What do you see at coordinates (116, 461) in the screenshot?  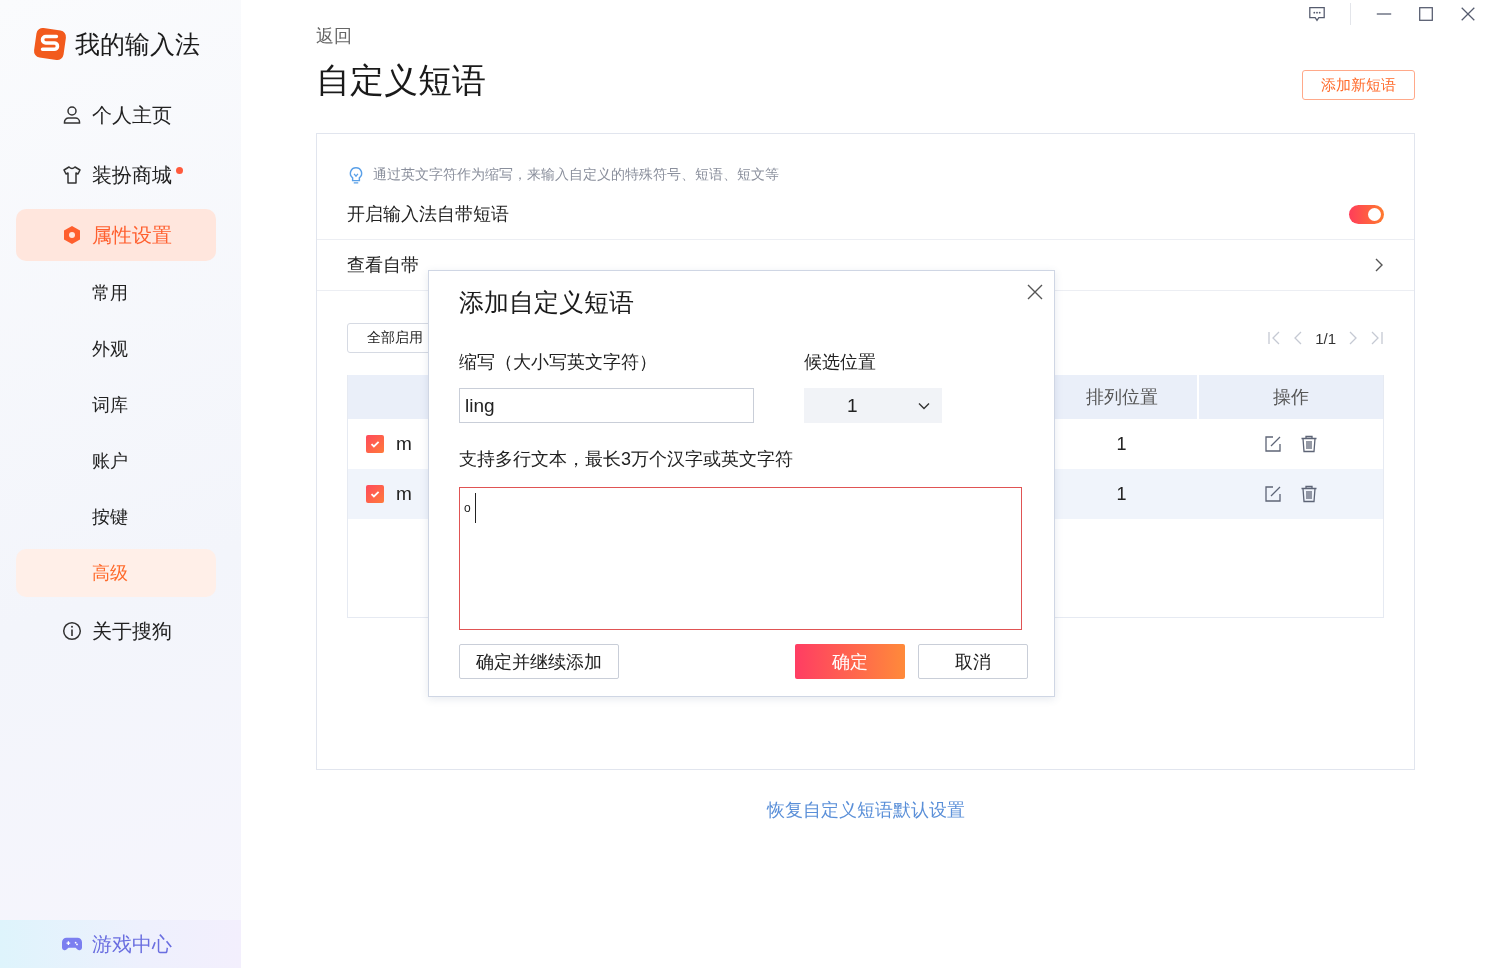 I see `submenu-item: 账户` at bounding box center [116, 461].